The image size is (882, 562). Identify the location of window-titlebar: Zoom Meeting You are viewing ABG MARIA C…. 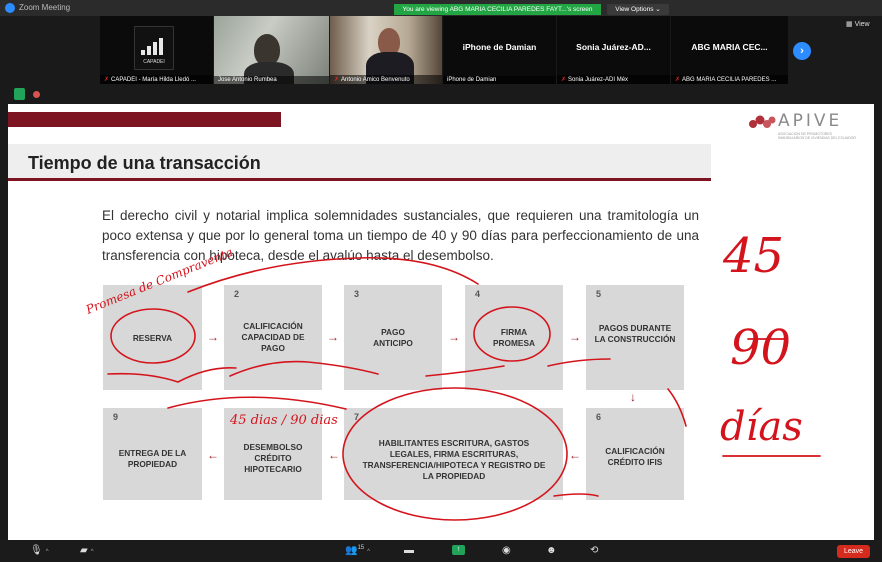
(441, 8).